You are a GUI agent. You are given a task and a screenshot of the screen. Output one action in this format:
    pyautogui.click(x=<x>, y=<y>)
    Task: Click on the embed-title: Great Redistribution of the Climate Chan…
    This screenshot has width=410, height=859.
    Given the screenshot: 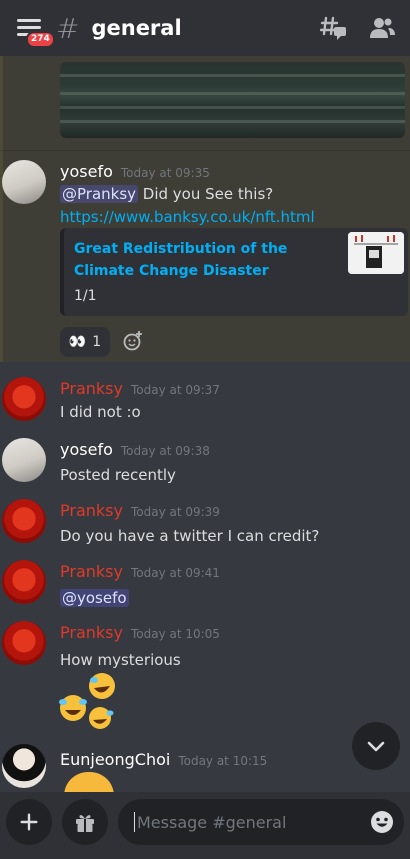 What is the action you would take?
    pyautogui.click(x=204, y=260)
    